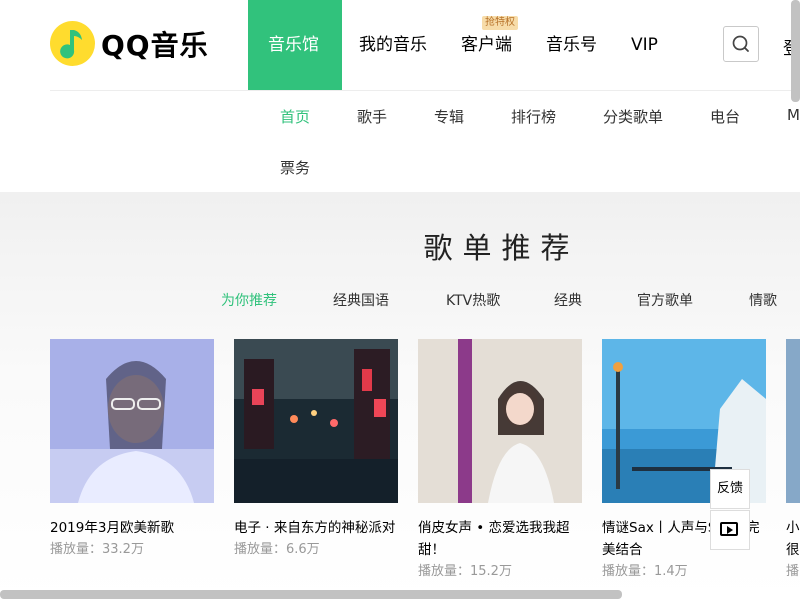 Image resolution: width=800 pixels, height=600 pixels. Describe the element at coordinates (568, 300) in the screenshot. I see `tab-classics: 经典` at that location.